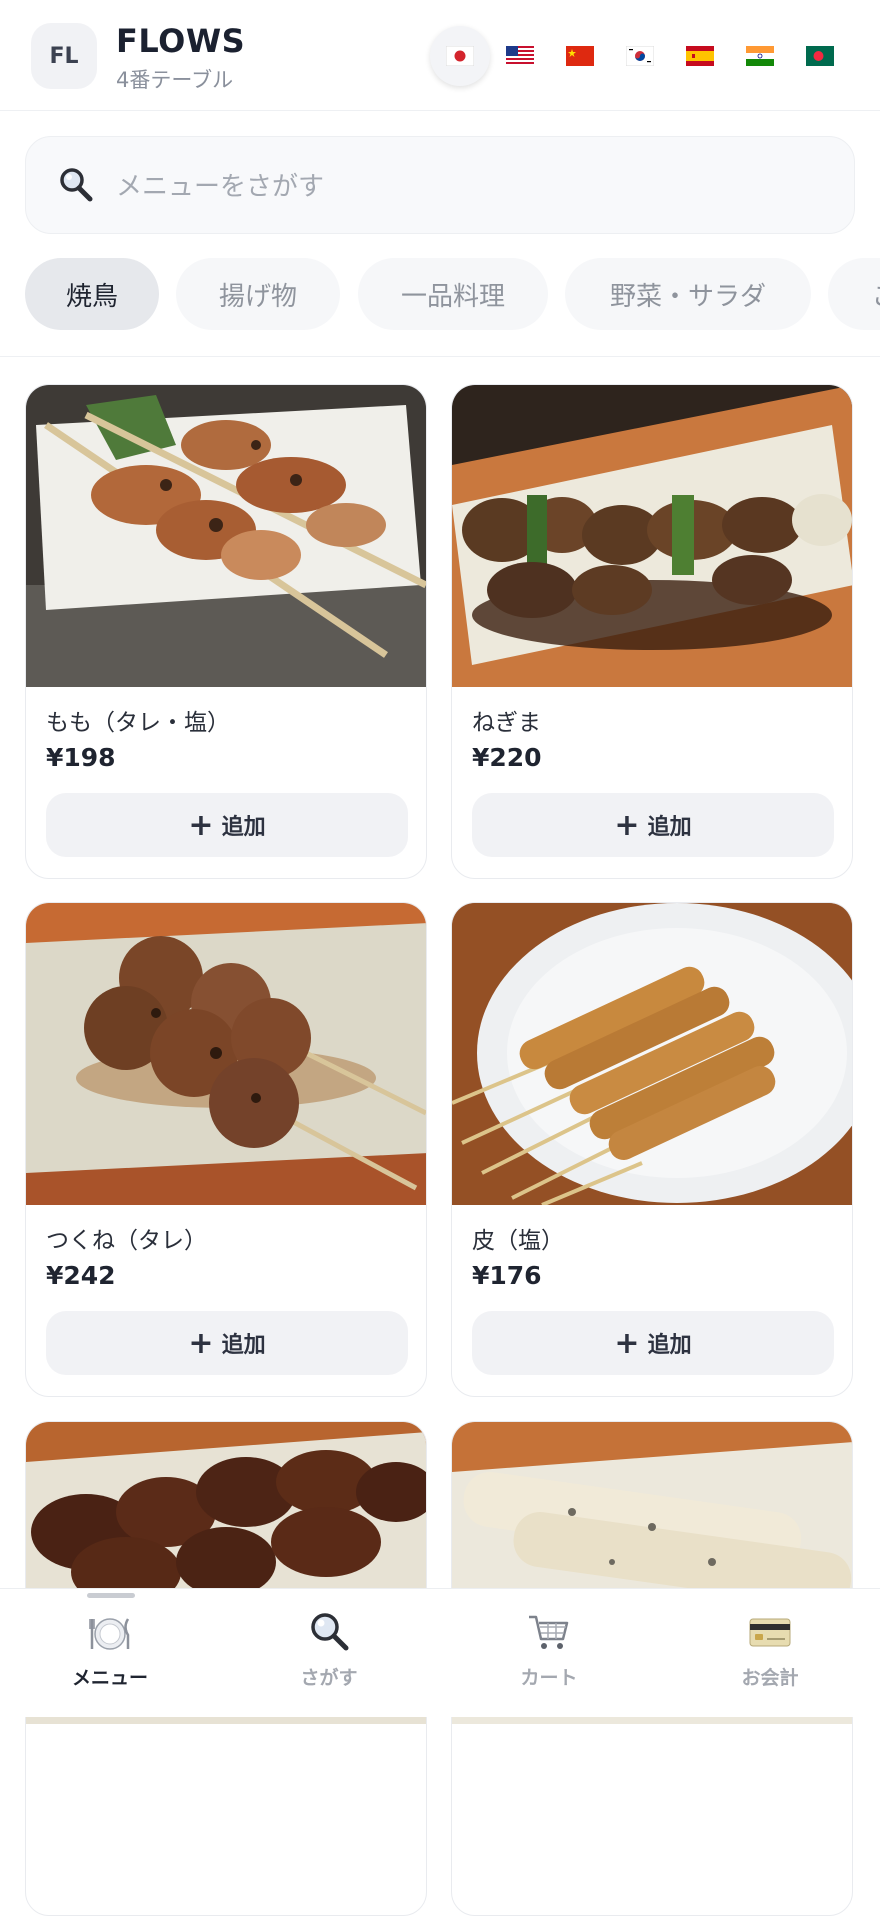  What do you see at coordinates (258, 294) in the screenshot?
I see `tab-fried: 揚げ物` at bounding box center [258, 294].